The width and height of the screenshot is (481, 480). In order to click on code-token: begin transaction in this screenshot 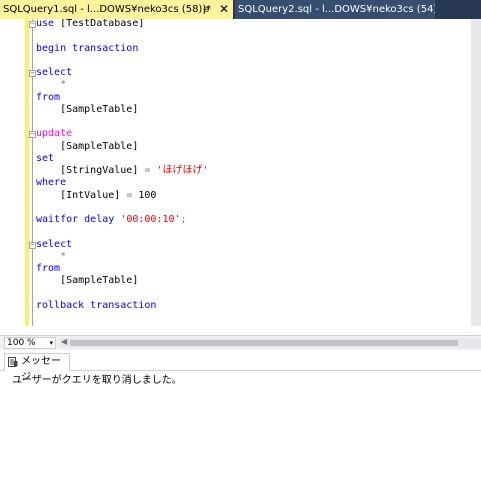, I will do `click(87, 48)`.